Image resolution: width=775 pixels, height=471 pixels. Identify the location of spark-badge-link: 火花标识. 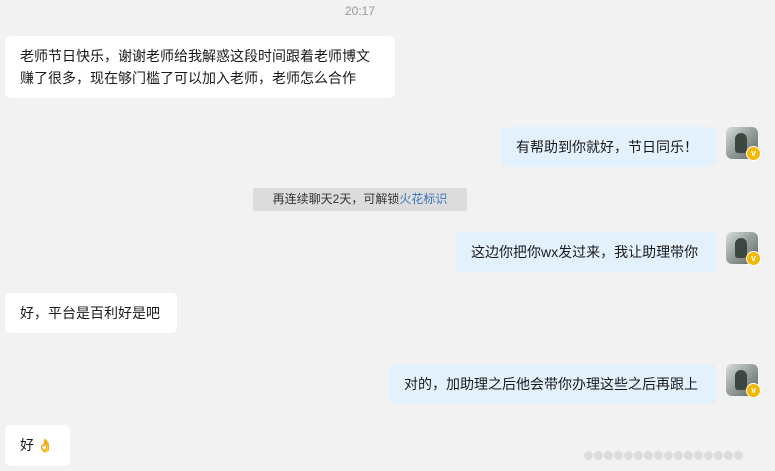
(423, 199).